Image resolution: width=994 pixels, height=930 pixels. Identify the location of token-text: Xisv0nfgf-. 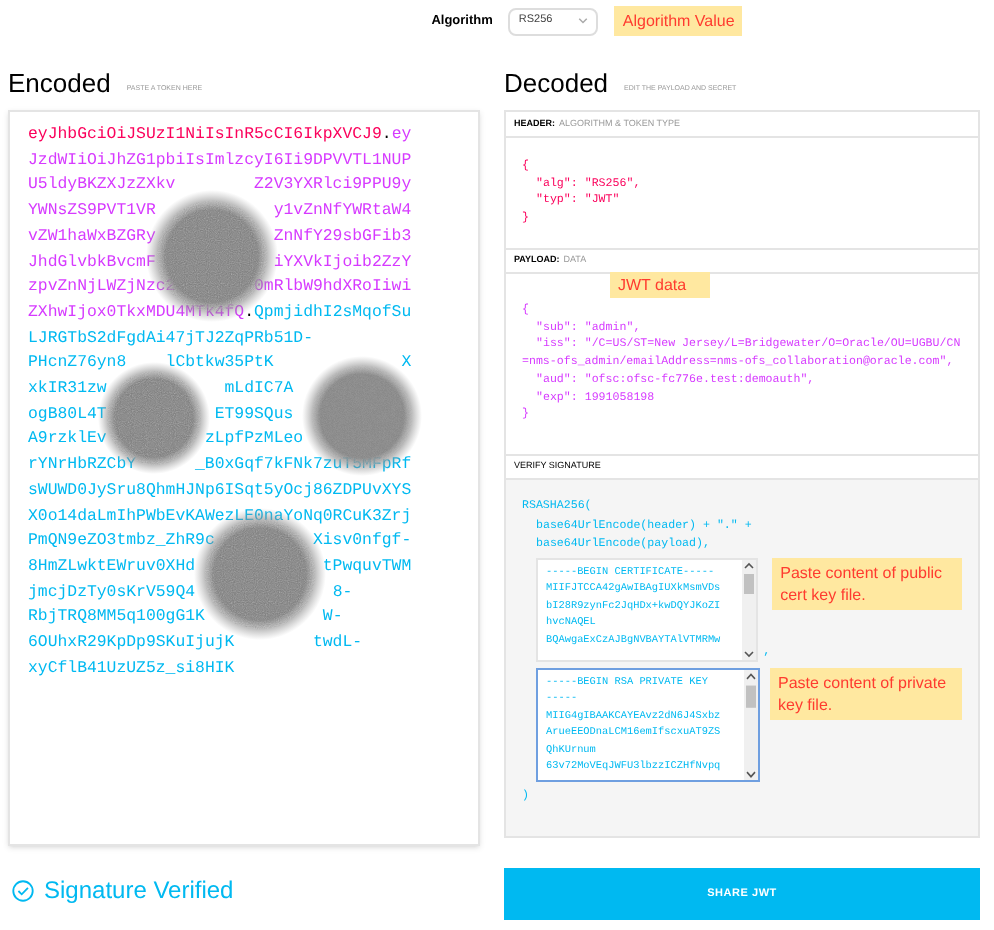
(362, 542).